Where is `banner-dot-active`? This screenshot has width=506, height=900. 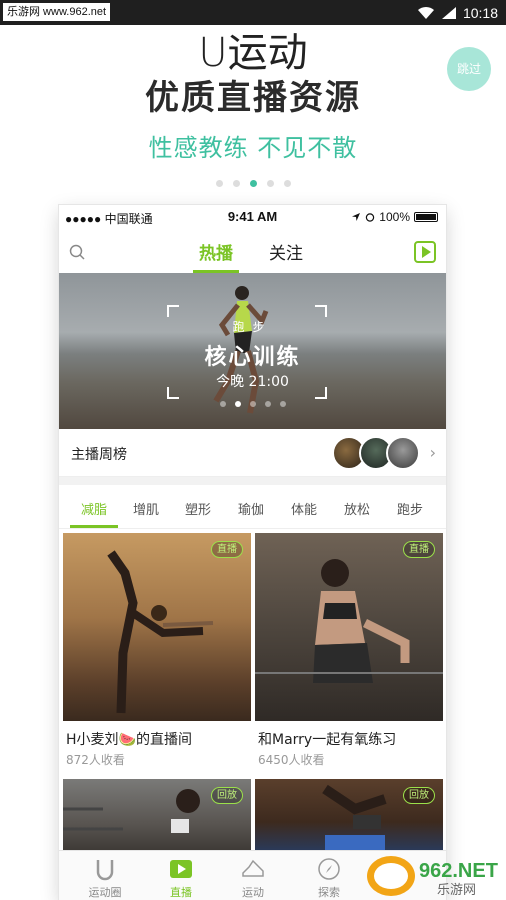 banner-dot-active is located at coordinates (237, 404).